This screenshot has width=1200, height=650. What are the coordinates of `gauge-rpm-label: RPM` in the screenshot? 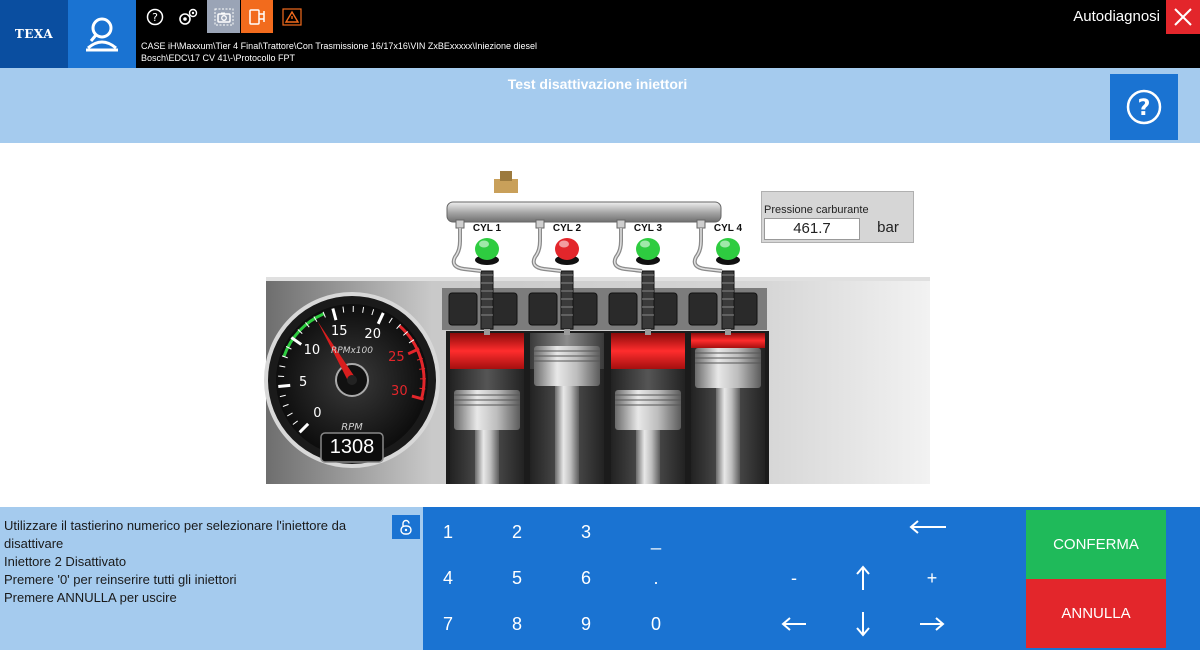 It's located at (352, 427).